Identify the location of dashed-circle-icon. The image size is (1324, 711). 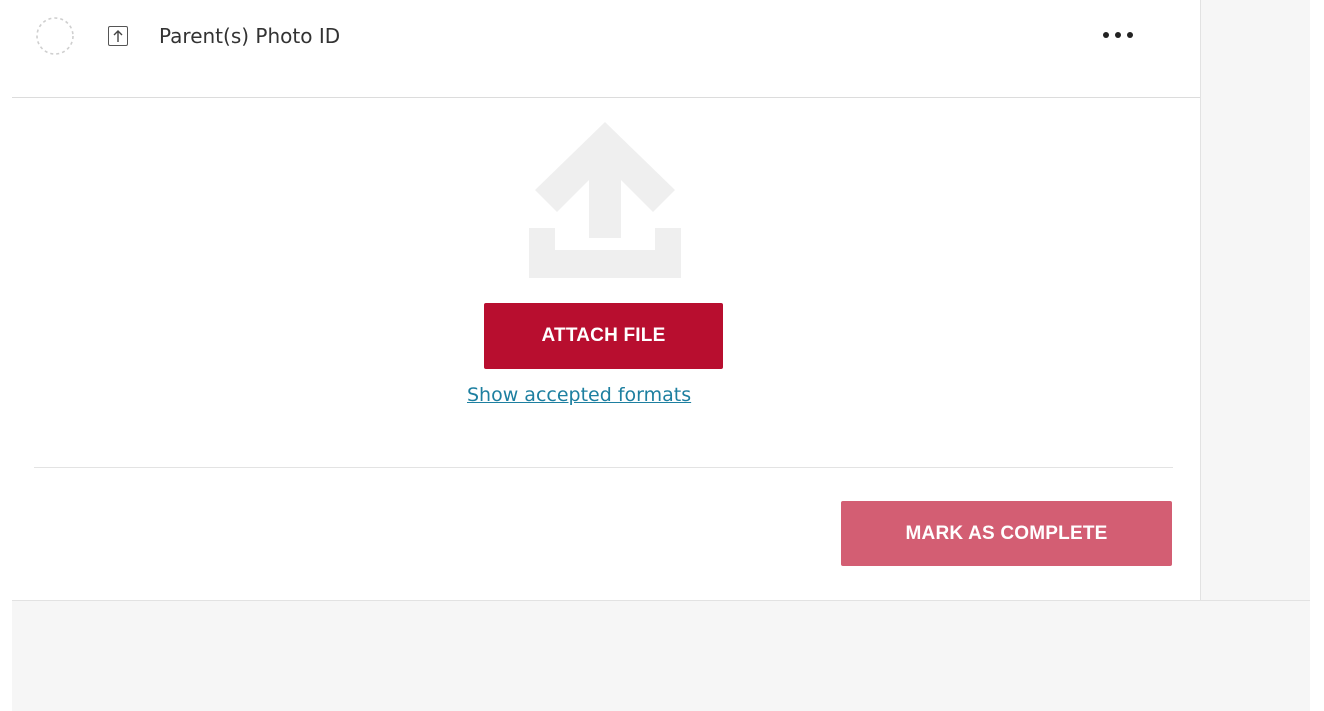
(55, 36).